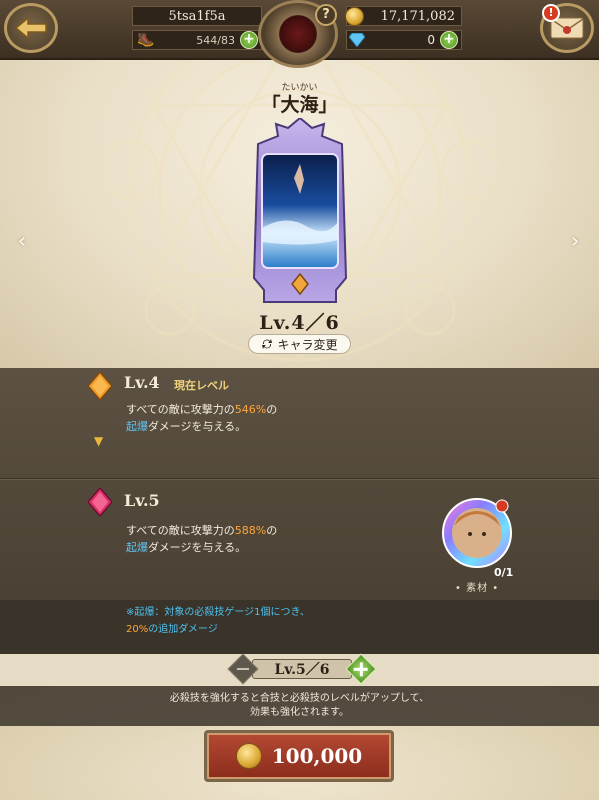  I want to click on current-level-tag: 現在レベル, so click(201, 385).